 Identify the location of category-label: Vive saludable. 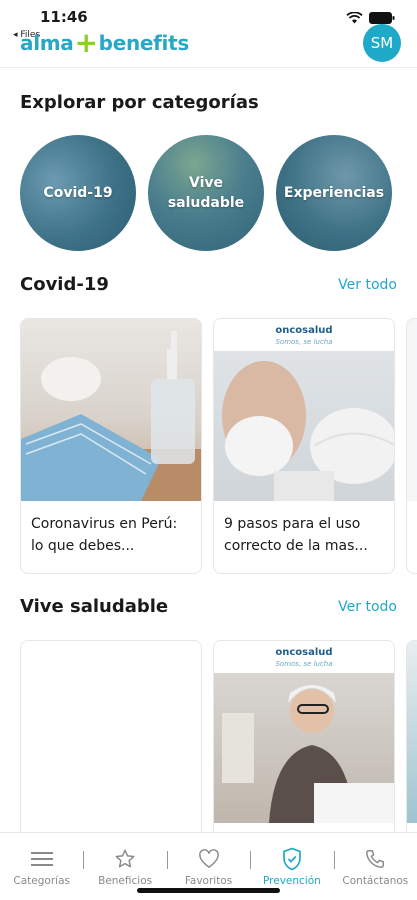
(206, 193).